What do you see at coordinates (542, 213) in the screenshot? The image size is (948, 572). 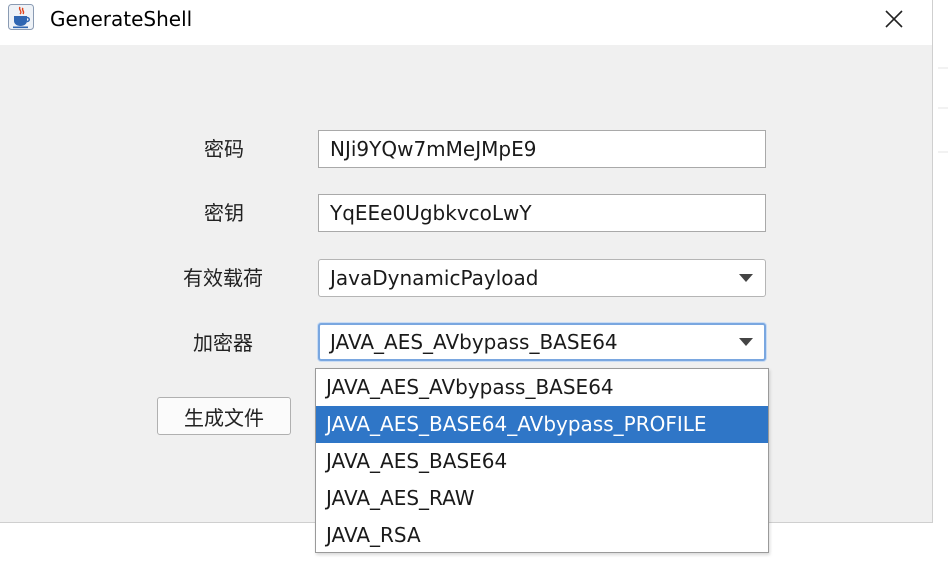 I see `key-field: YqEEe0UgbkvcoLwY` at bounding box center [542, 213].